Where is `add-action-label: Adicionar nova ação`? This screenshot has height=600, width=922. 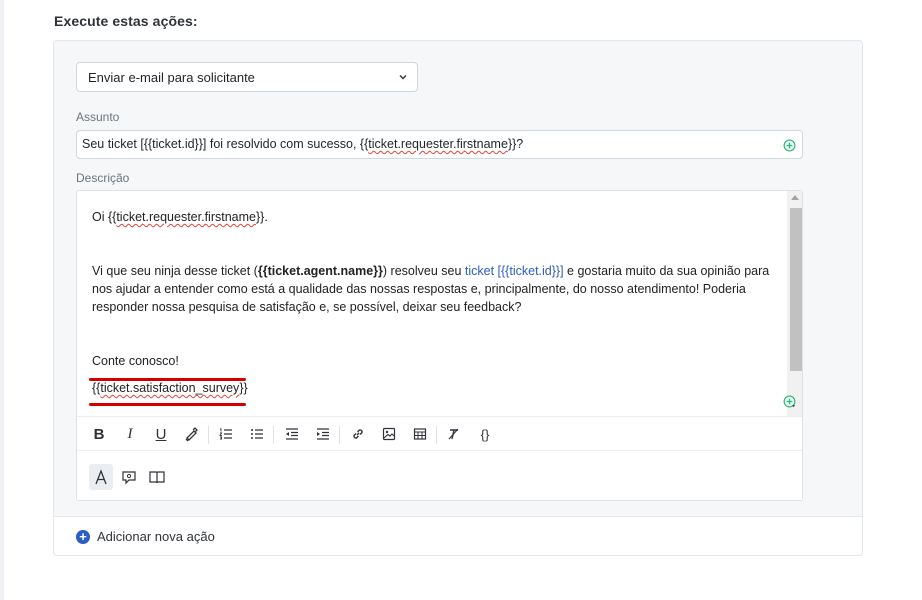 add-action-label: Adicionar nova ação is located at coordinates (156, 536).